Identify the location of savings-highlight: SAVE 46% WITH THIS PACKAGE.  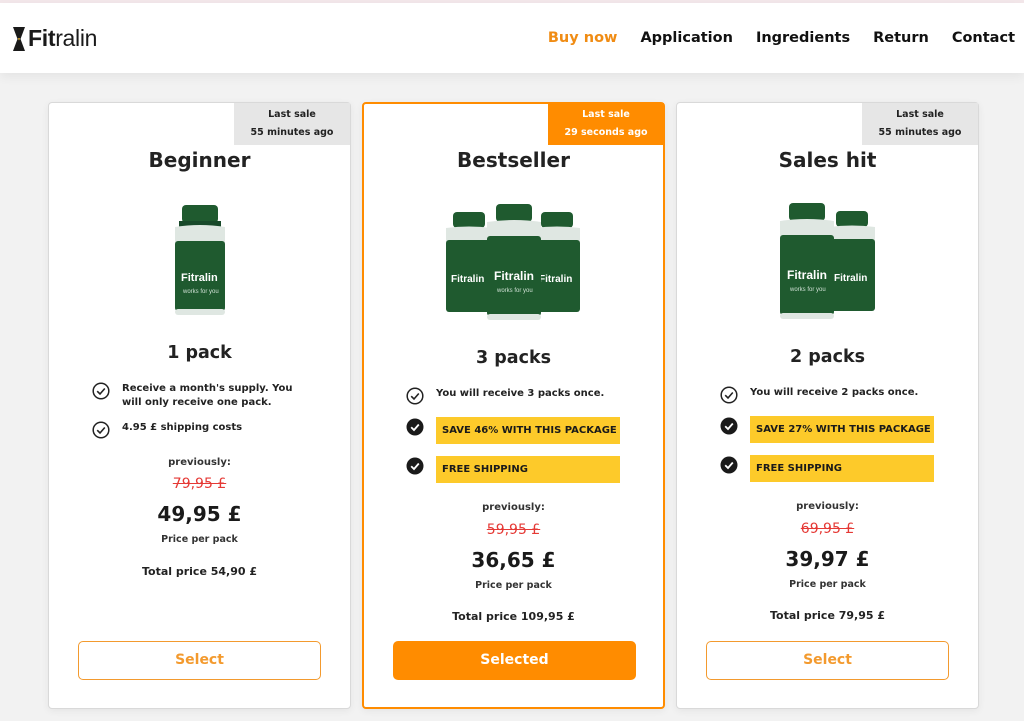
(528, 430).